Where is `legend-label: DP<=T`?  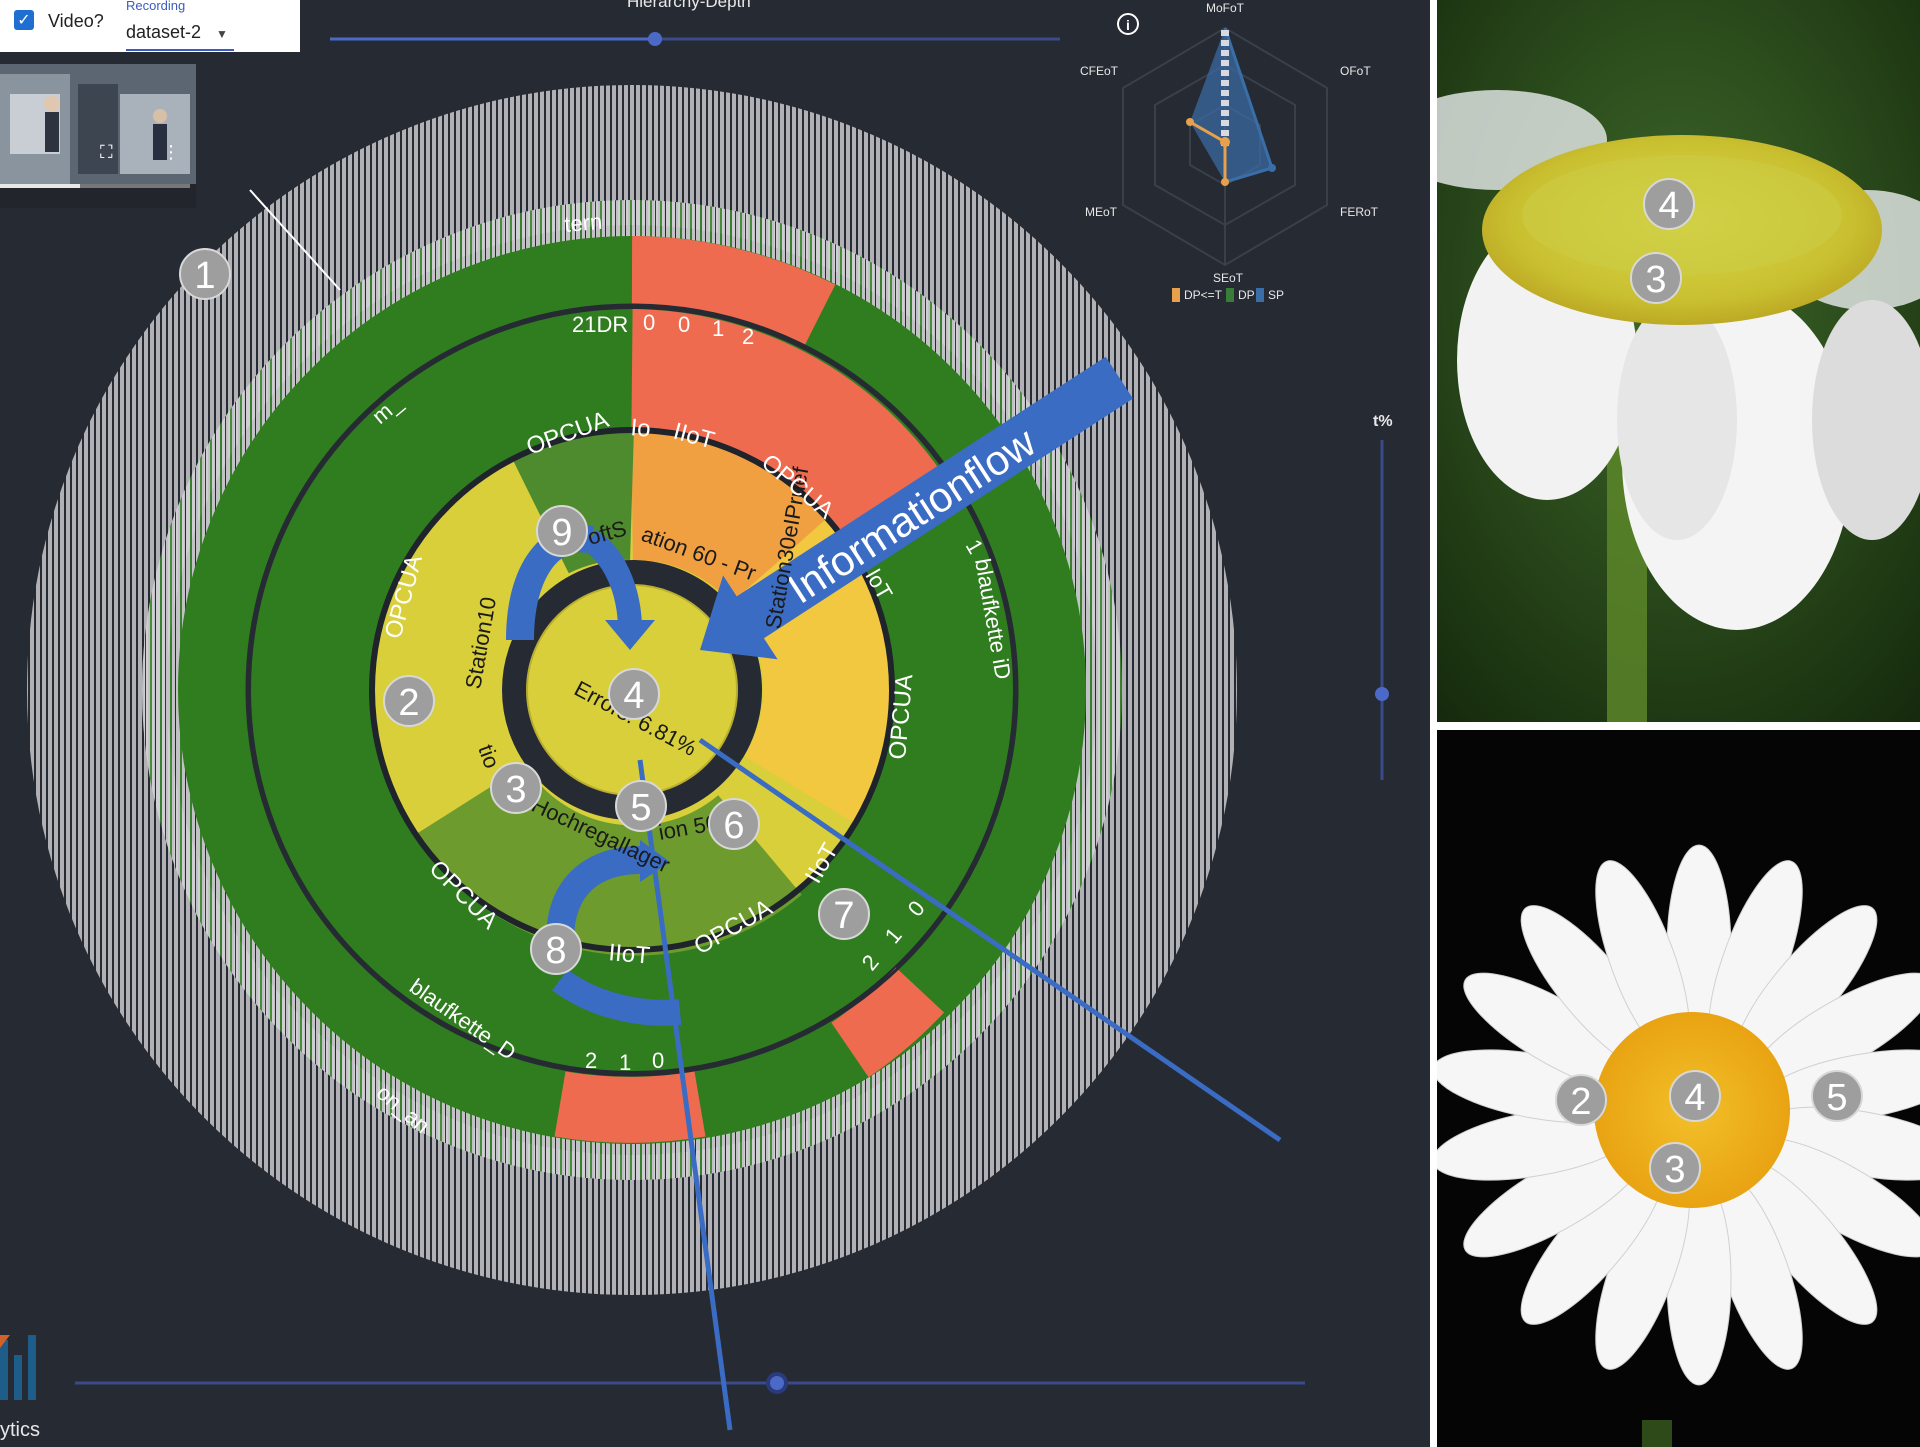
legend-label: DP<=T is located at coordinates (1203, 295).